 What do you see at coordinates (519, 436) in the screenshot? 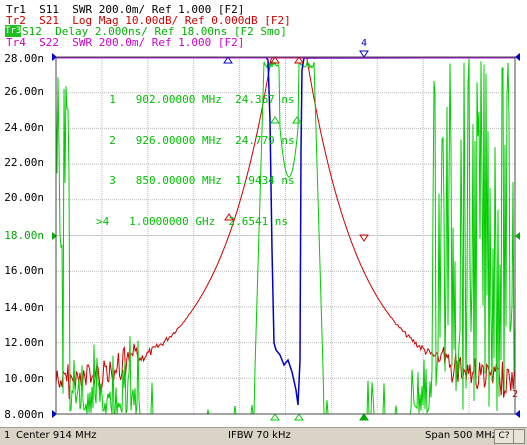
I see `status-indicator` at bounding box center [519, 436].